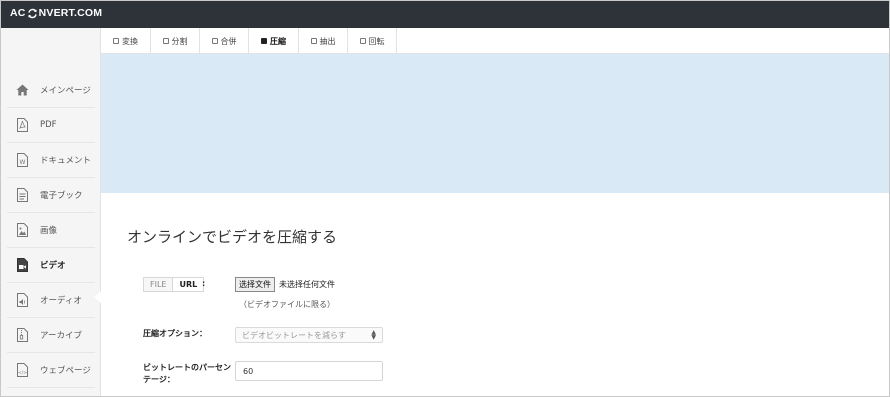 The image size is (890, 397). I want to click on video-file-icon, so click(22, 265).